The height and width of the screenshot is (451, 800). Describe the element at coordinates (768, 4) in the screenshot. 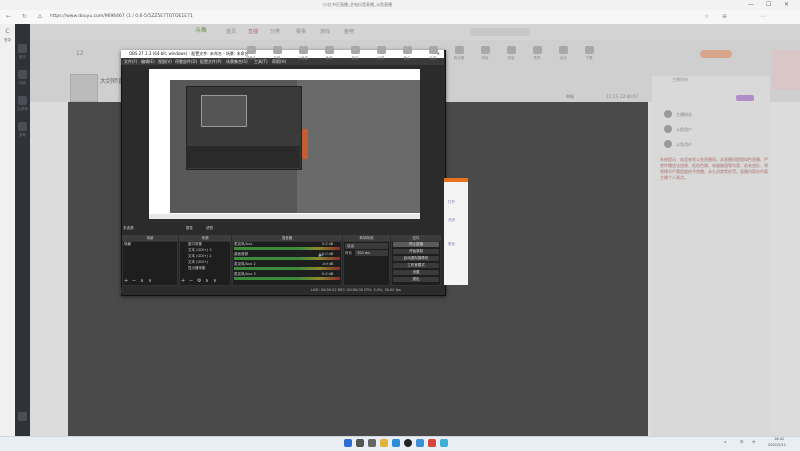

I see `maximize-button: ☐` at that location.